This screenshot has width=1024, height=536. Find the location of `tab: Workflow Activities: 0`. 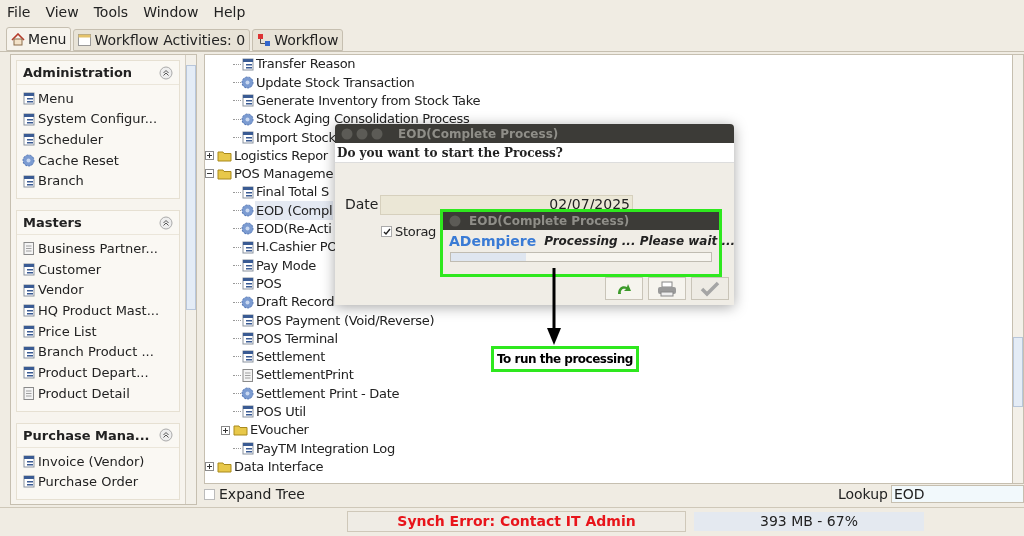

tab: Workflow Activities: 0 is located at coordinates (162, 40).